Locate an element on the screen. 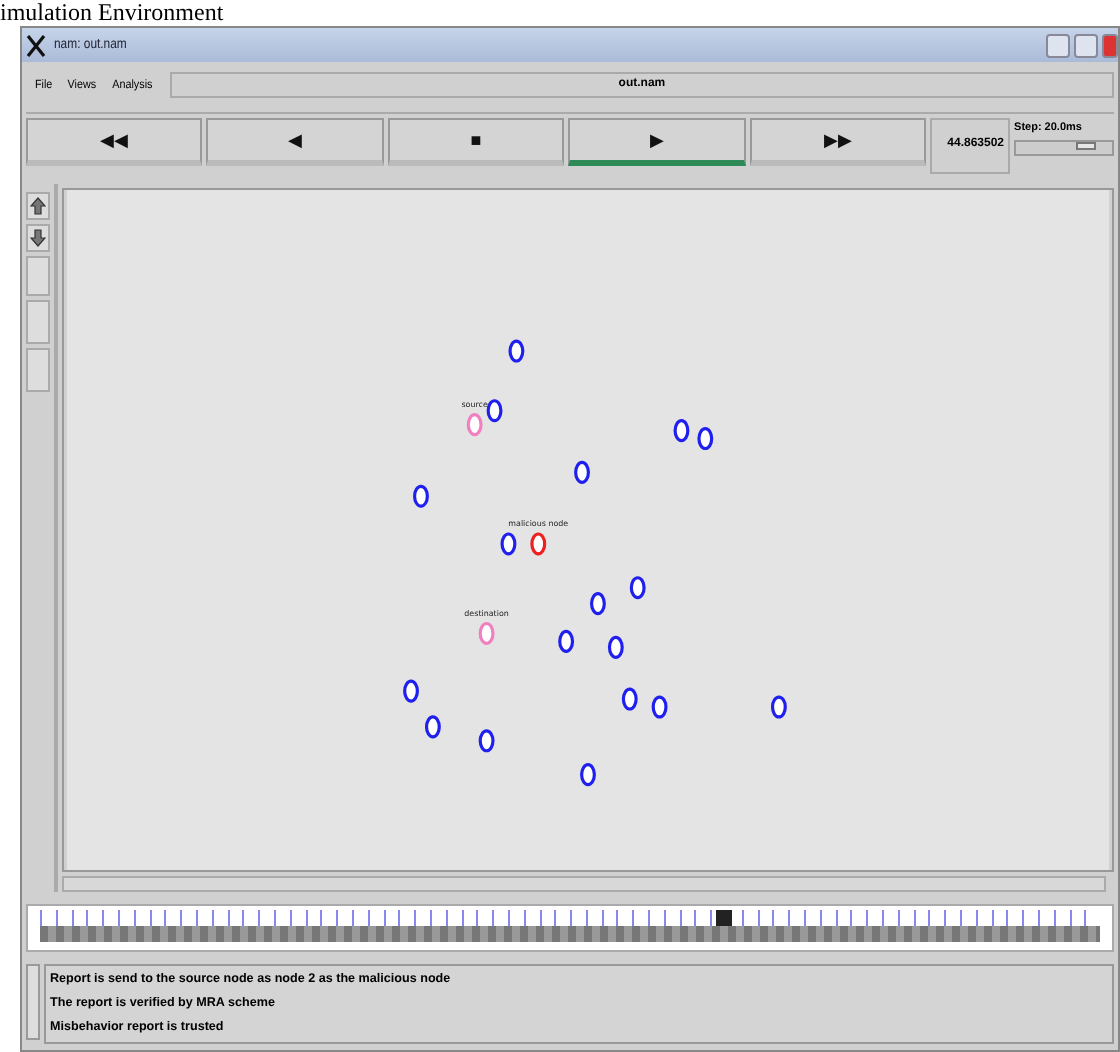 This screenshot has height=1052, width=1120. playback-button: ■ is located at coordinates (476, 142).